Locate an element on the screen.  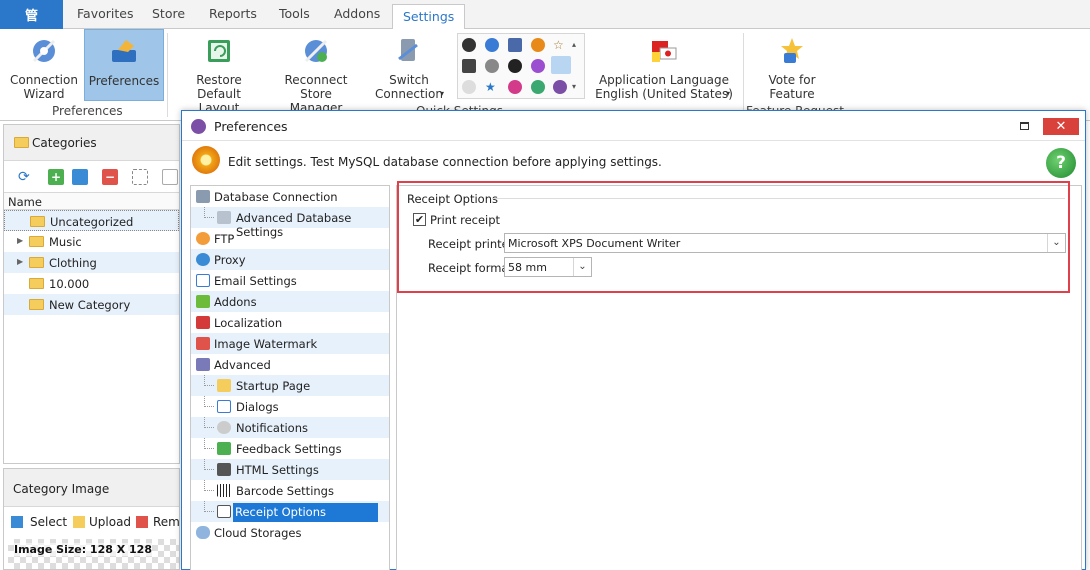
dropdown-arrow-icon: ▾ is located at coordinates (442, 93).